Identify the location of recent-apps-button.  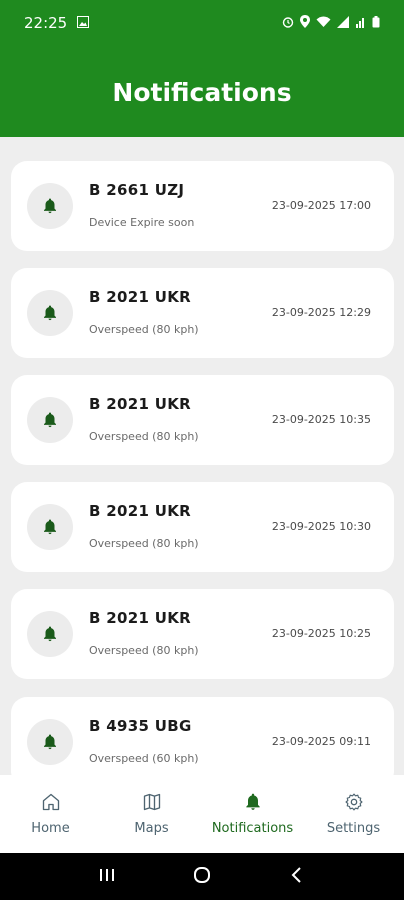
(107, 877).